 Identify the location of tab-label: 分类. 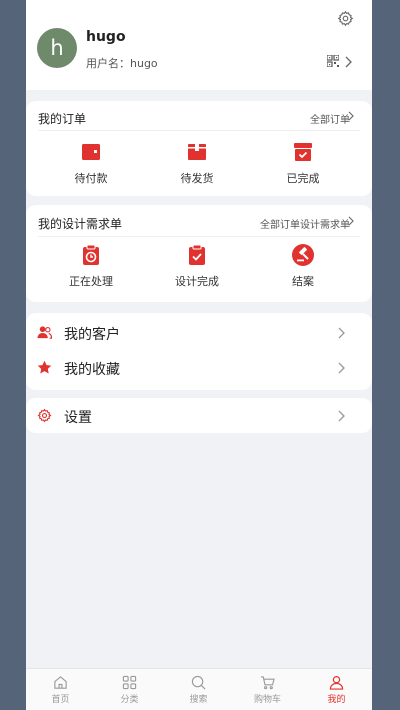
(129, 700).